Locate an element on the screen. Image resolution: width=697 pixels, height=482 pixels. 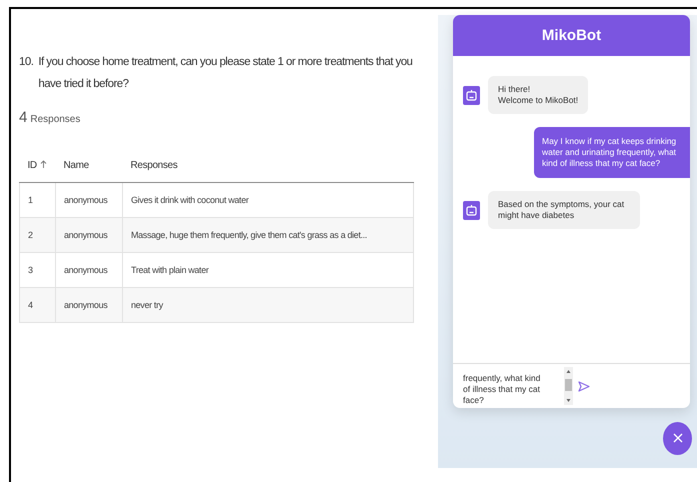
response-count-label: Responses is located at coordinates (55, 119).